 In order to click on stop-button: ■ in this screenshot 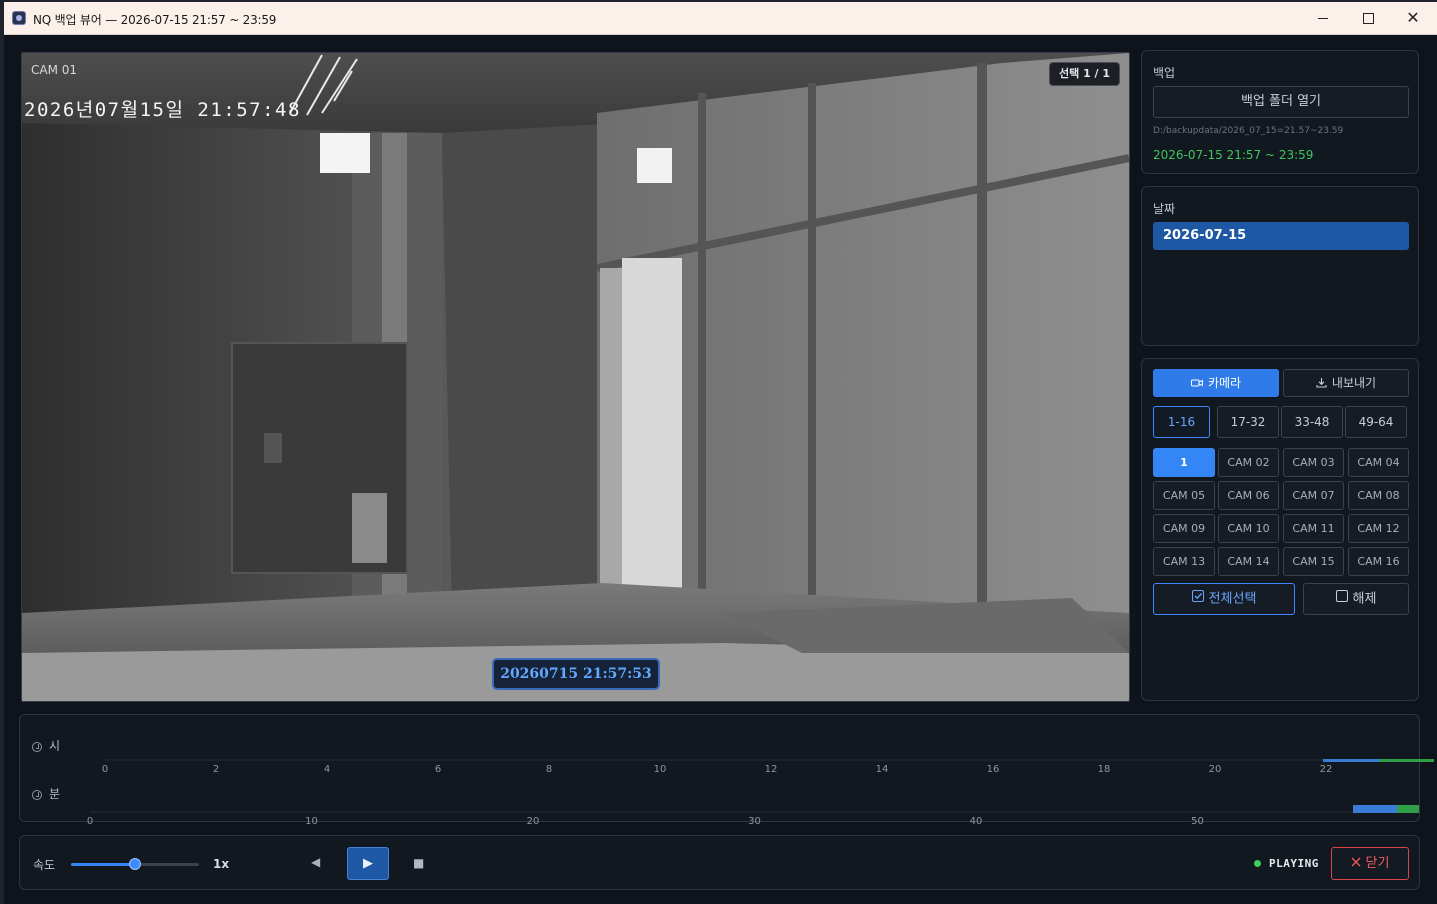, I will do `click(418, 863)`.